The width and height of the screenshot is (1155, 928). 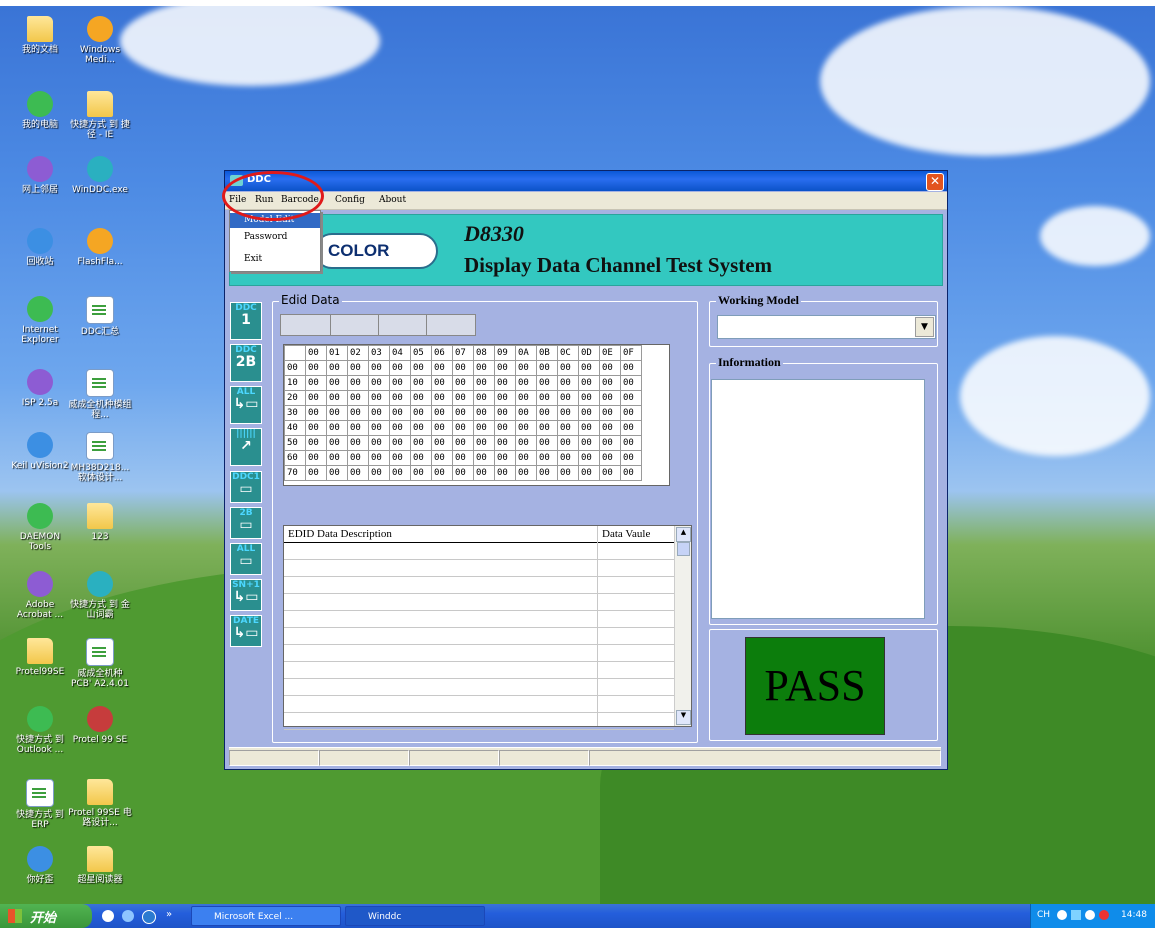 What do you see at coordinates (149, 917) in the screenshot?
I see `app-launch-icon` at bounding box center [149, 917].